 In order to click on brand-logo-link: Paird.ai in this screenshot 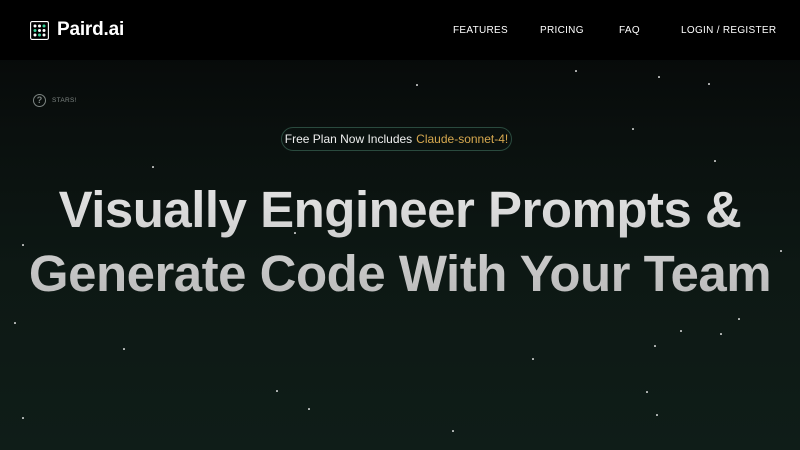, I will do `click(77, 30)`.